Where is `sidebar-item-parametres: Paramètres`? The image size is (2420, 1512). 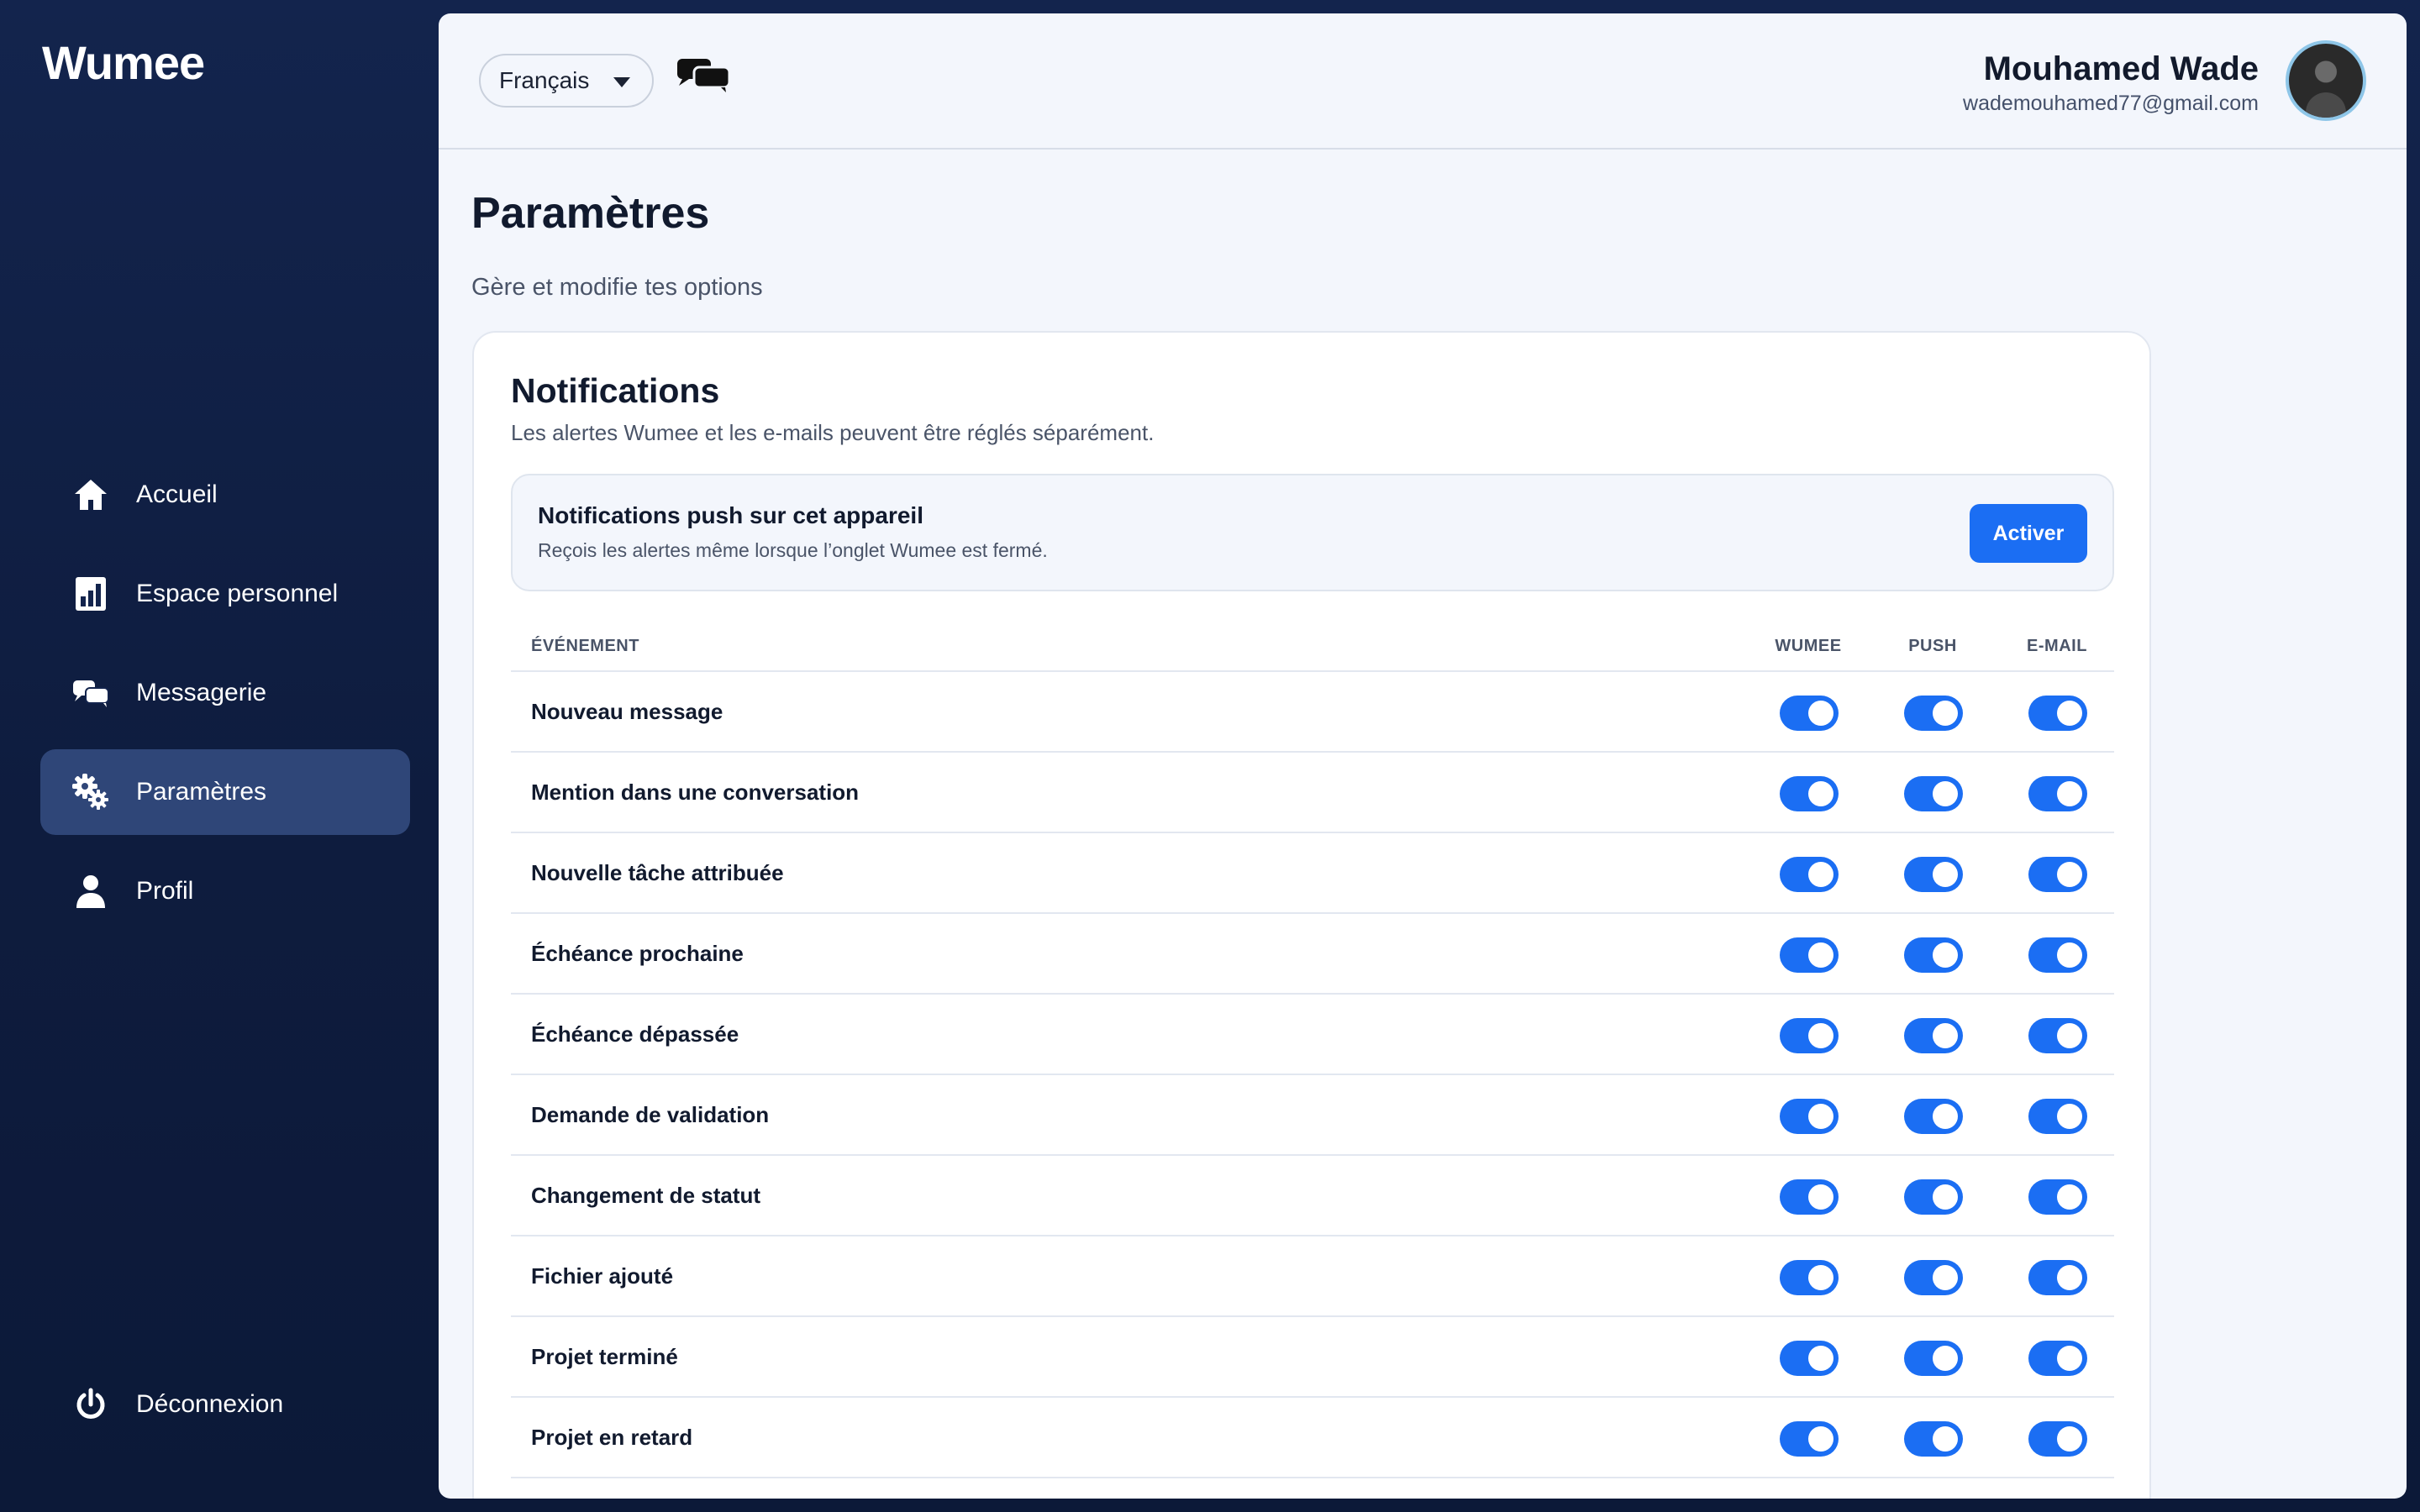
sidebar-item-parametres: Paramètres is located at coordinates (225, 792).